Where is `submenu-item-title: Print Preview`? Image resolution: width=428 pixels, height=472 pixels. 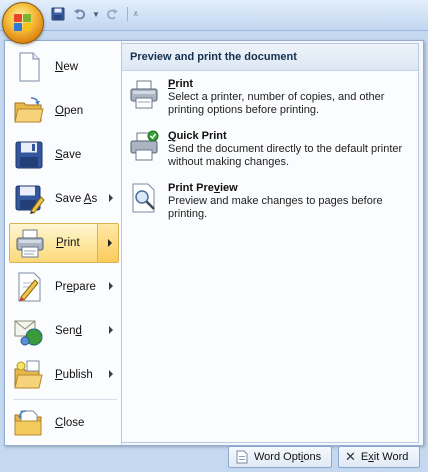
submenu-item-title: Print Preview is located at coordinates (203, 188).